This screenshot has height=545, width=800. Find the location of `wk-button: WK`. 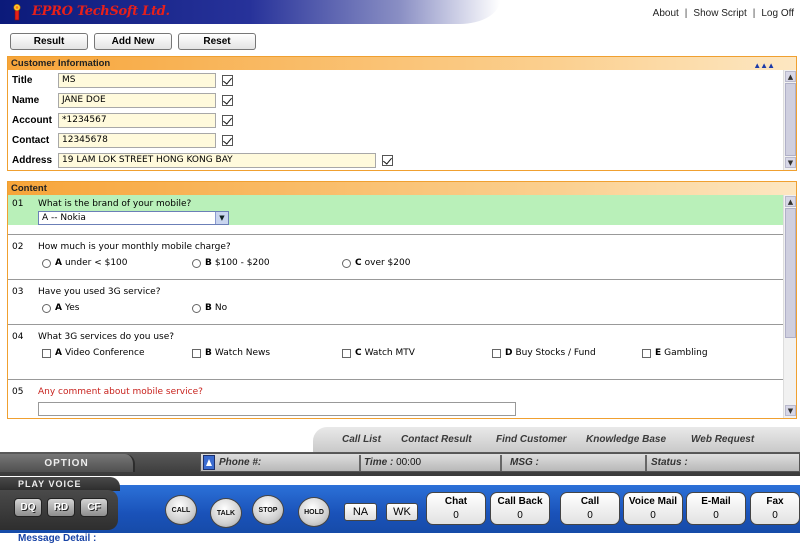

wk-button: WK is located at coordinates (402, 512).